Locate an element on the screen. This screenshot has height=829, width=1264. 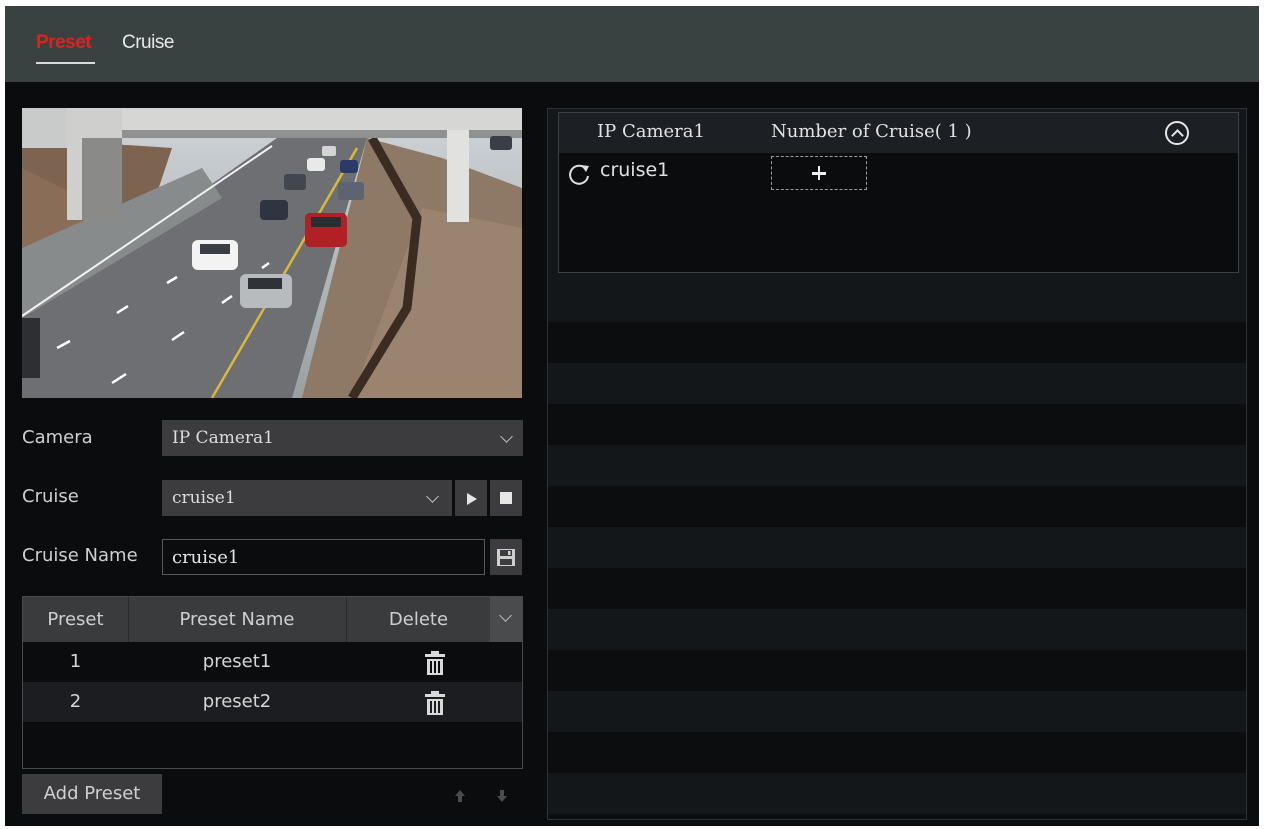
cruise-item-label: cruise1 is located at coordinates (635, 170).